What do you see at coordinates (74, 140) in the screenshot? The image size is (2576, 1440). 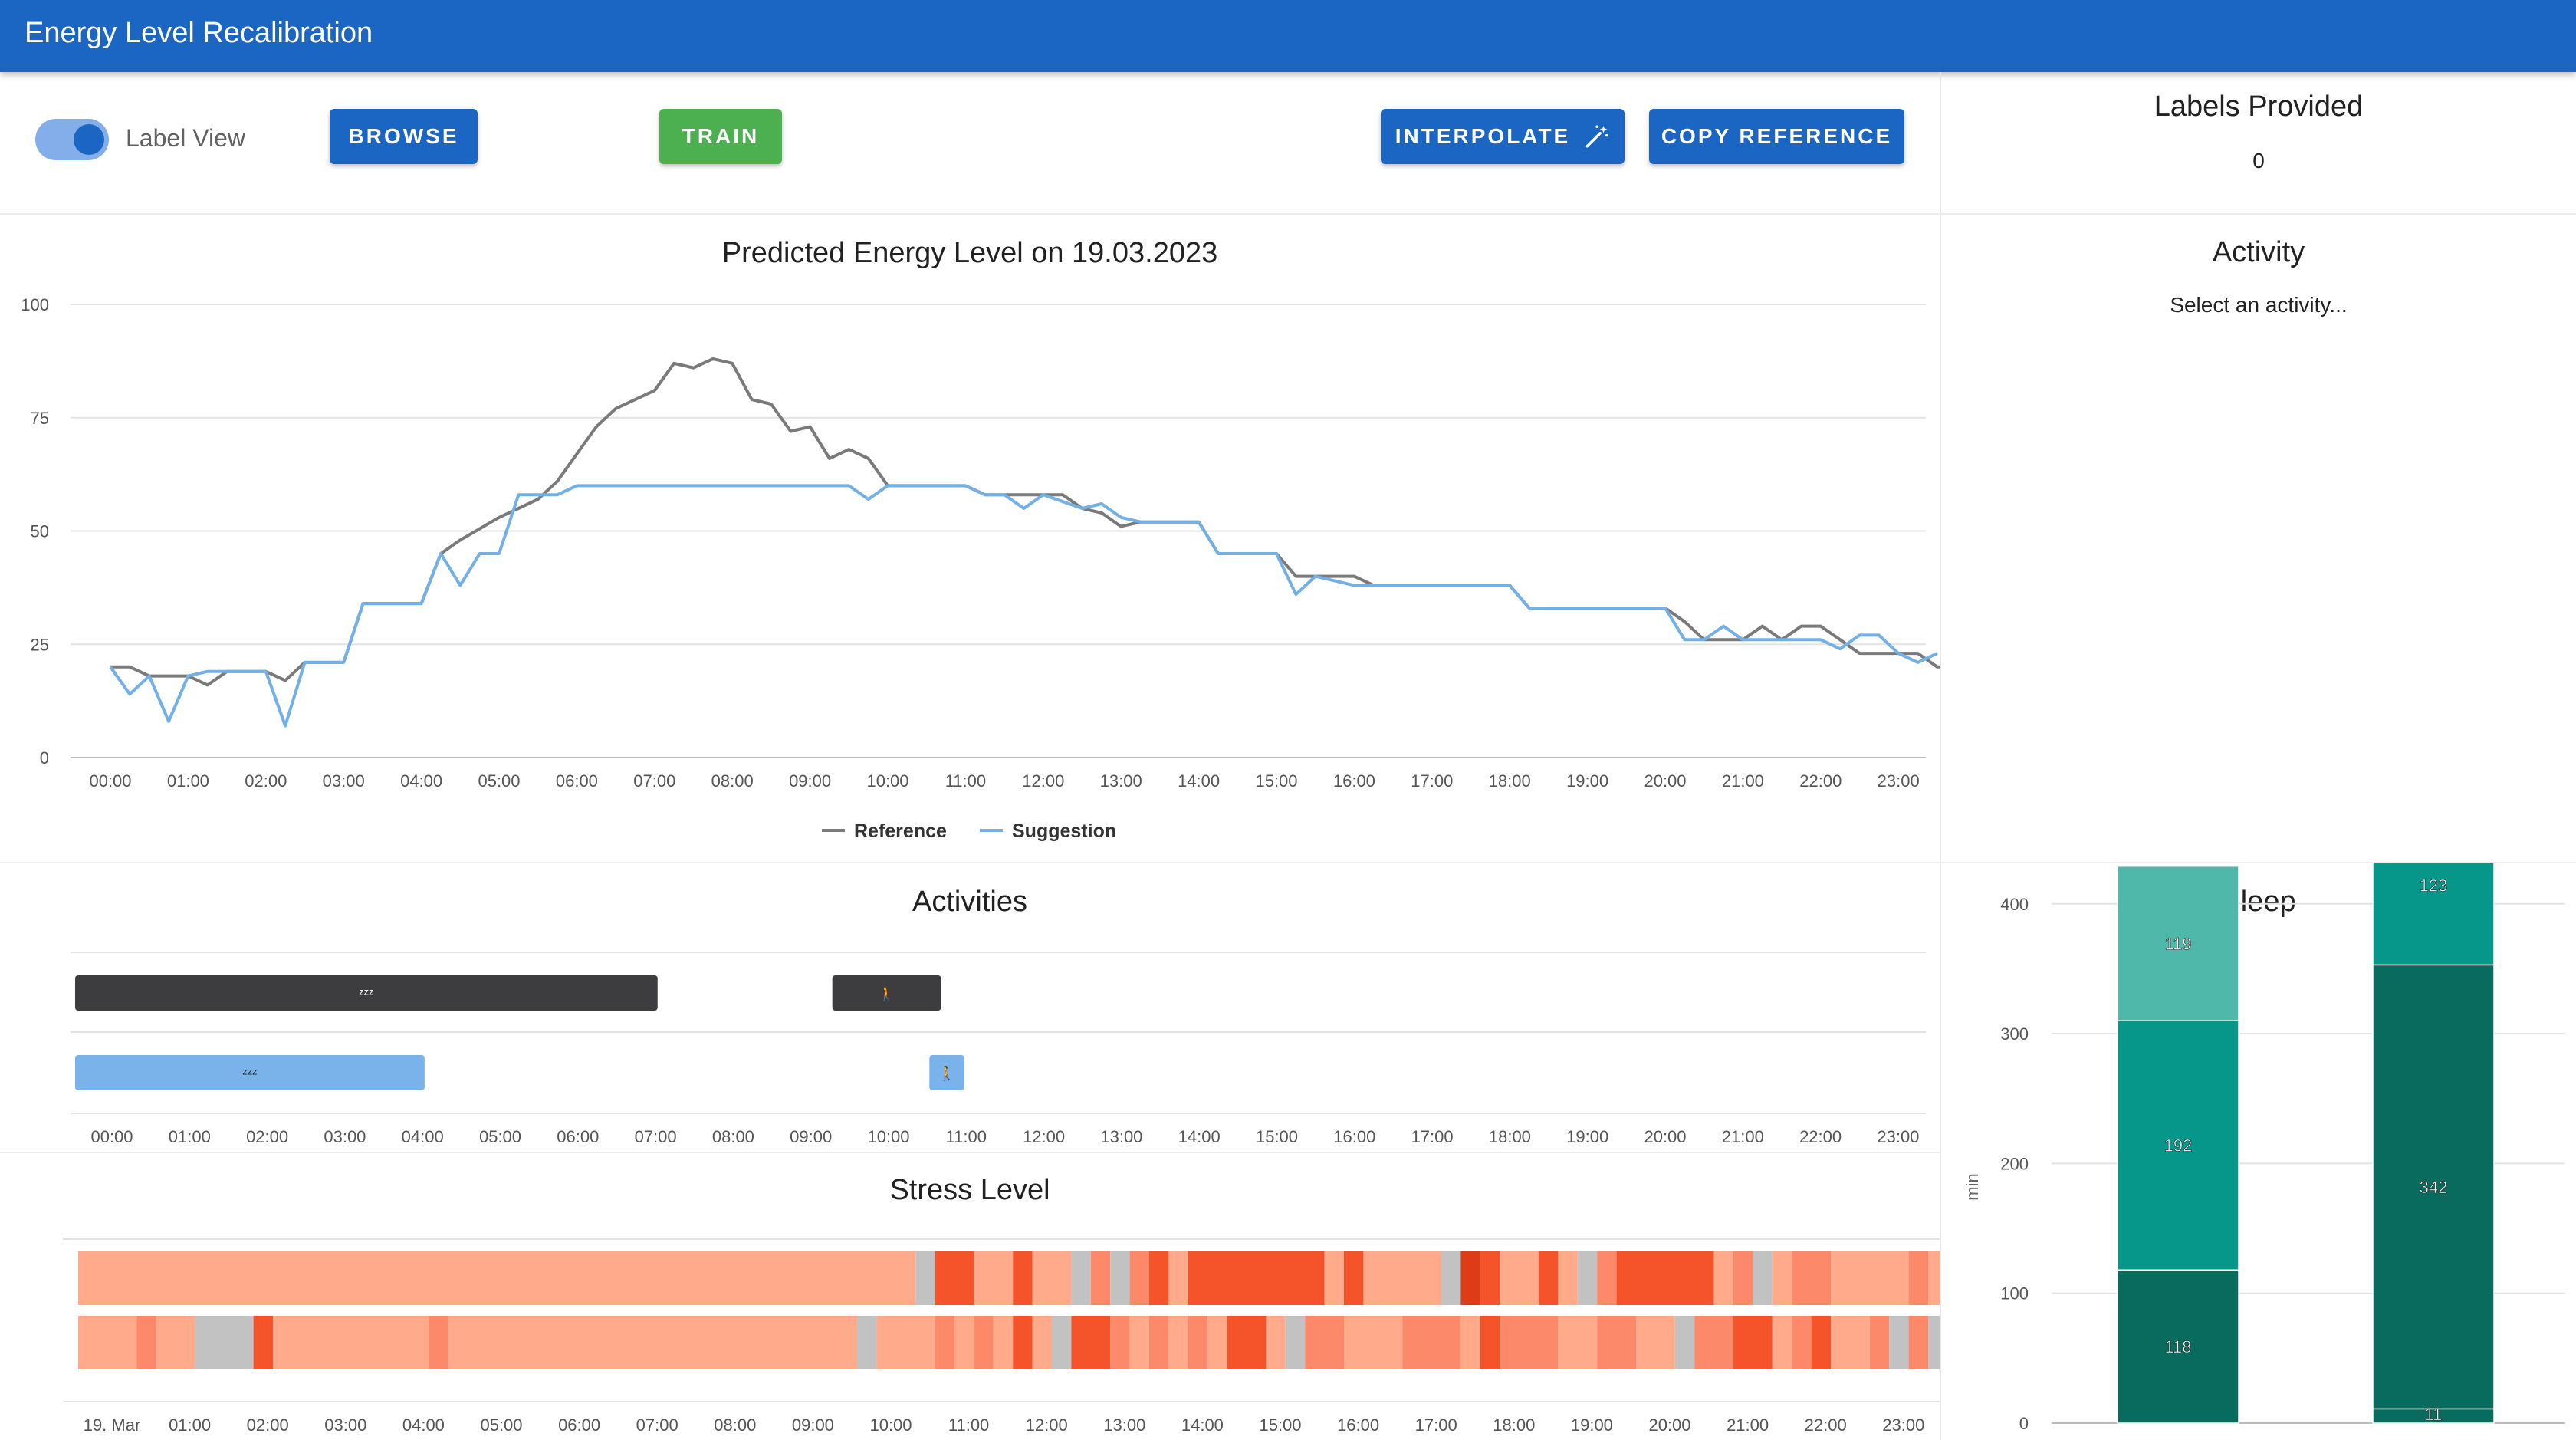 I see `label-view-toggle` at bounding box center [74, 140].